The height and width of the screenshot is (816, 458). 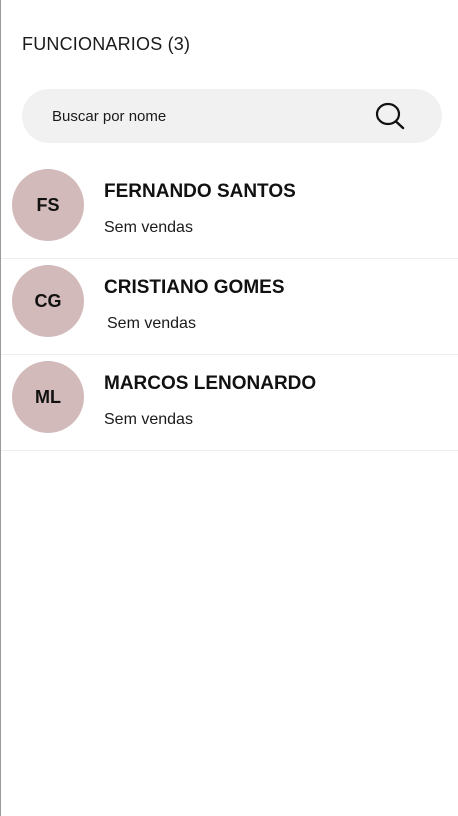 What do you see at coordinates (200, 191) in the screenshot?
I see `employee-name: FERNANDO SANTOS` at bounding box center [200, 191].